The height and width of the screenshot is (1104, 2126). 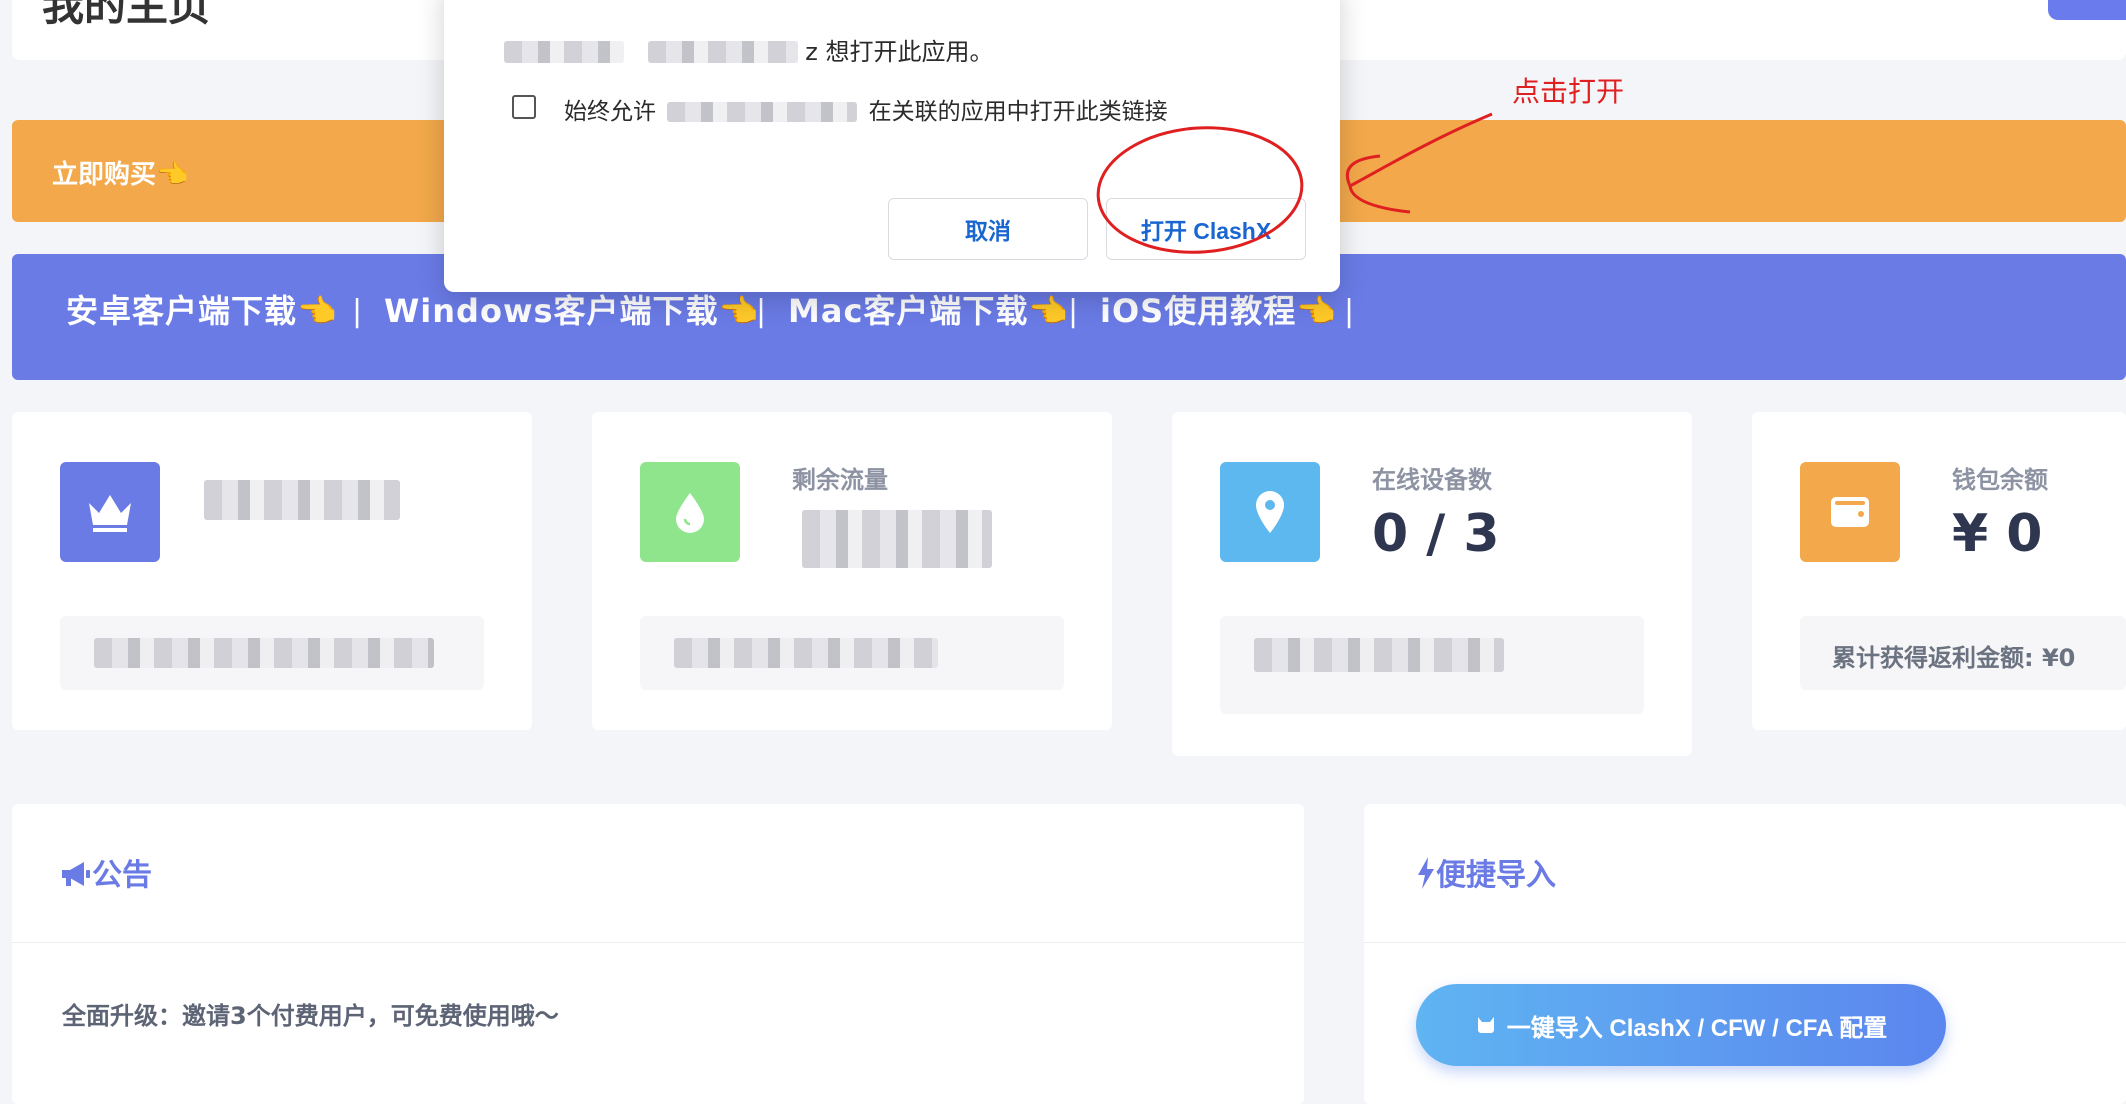 What do you see at coordinates (571, 309) in the screenshot?
I see `windows-download-link: Windows客户端下载👈` at bounding box center [571, 309].